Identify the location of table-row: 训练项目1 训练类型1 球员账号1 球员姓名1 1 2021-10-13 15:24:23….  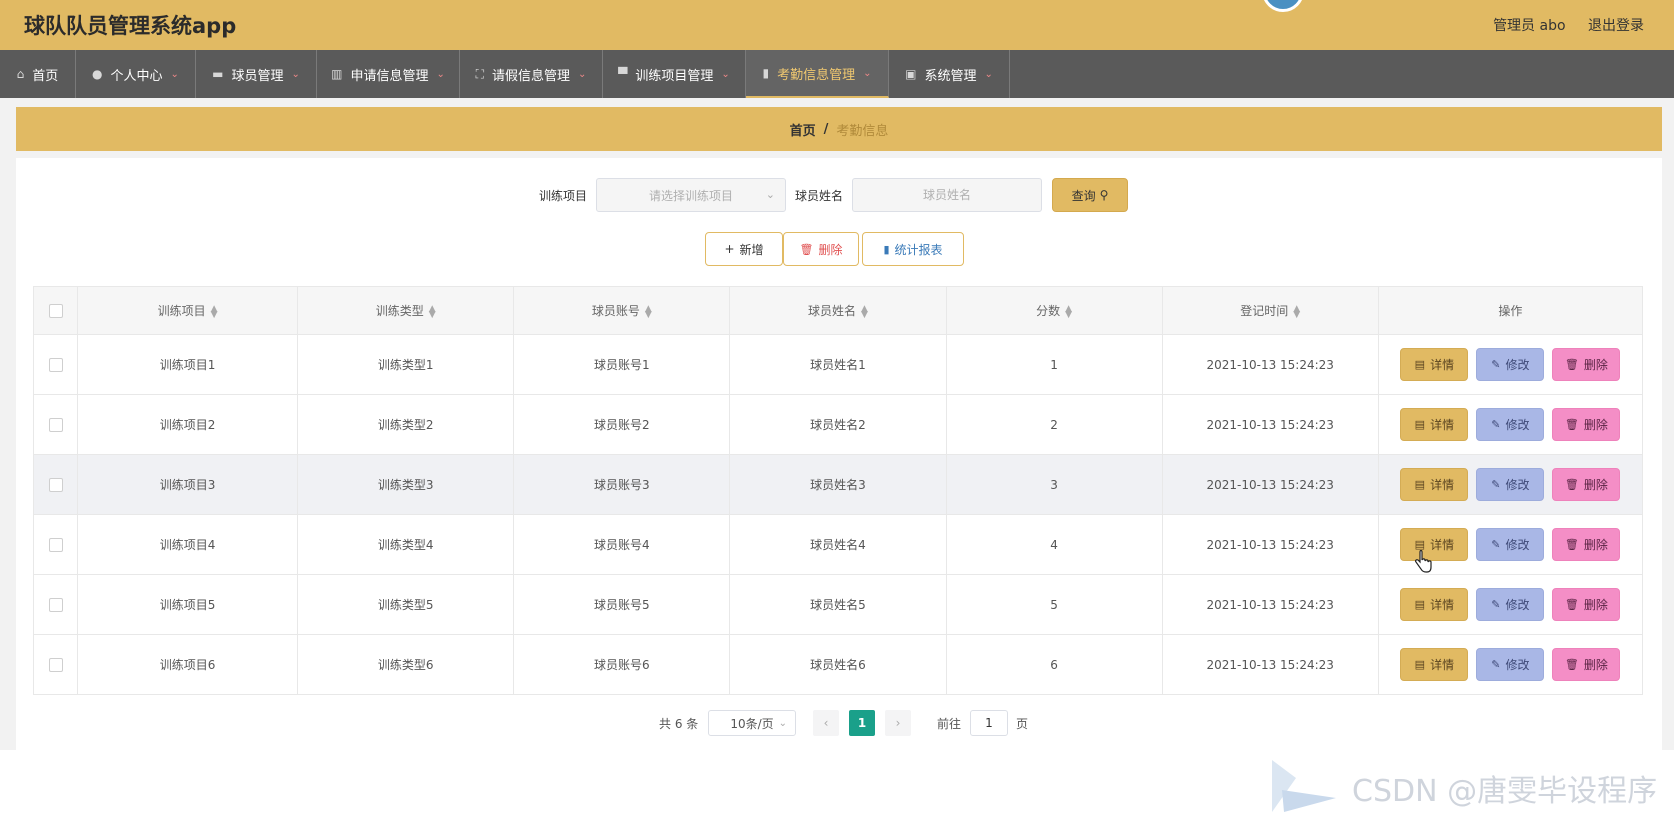
(838, 364).